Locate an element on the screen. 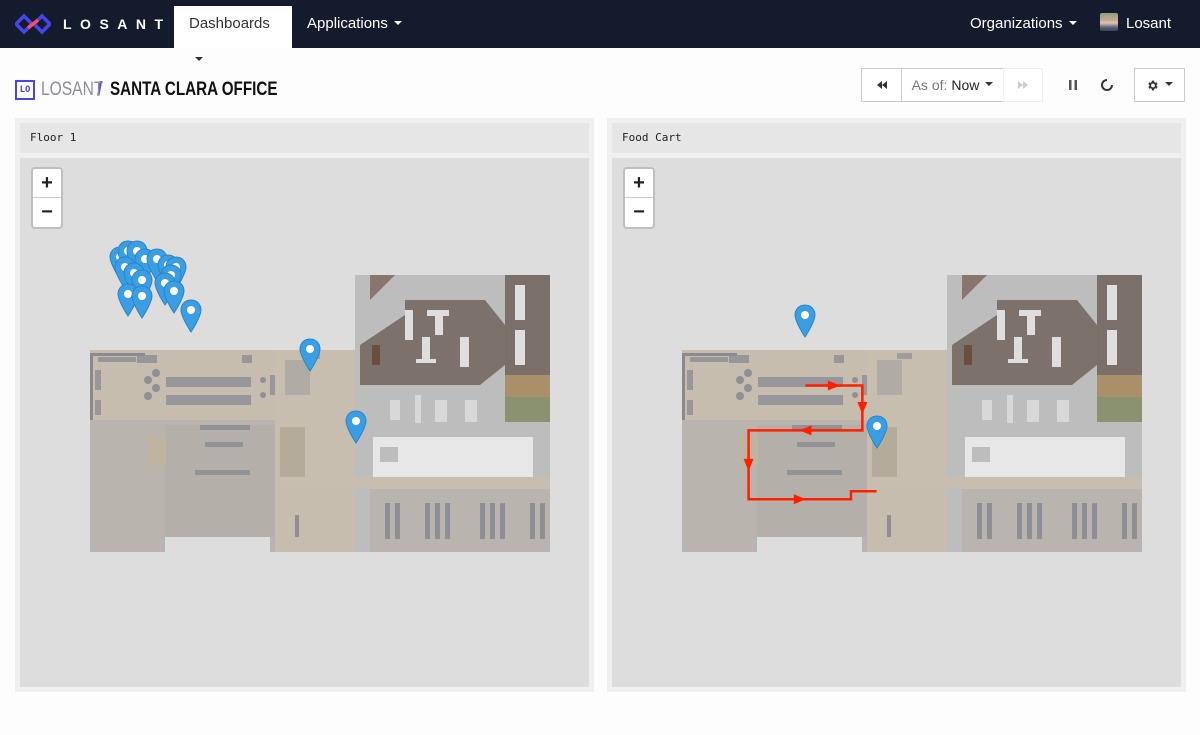 The height and width of the screenshot is (735, 1200). settings-dropdown is located at coordinates (1159, 85).